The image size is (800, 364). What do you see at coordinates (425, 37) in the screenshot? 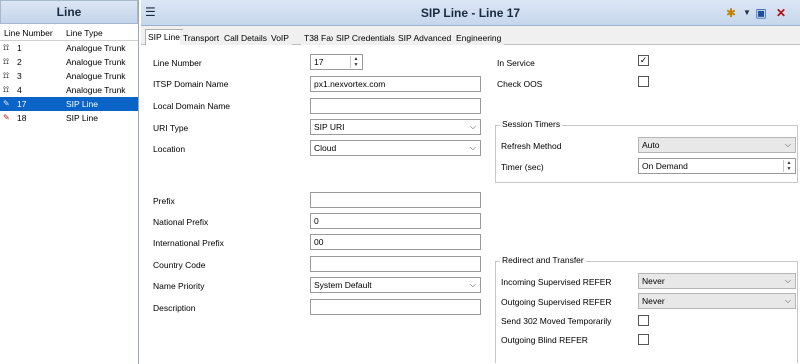
I see `tab-sip-advanced: SIP Advanced` at bounding box center [425, 37].